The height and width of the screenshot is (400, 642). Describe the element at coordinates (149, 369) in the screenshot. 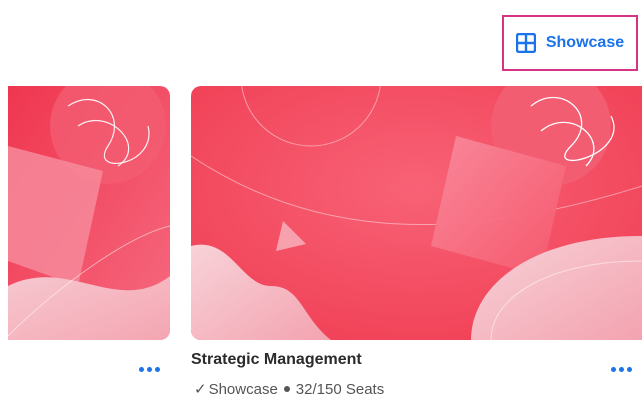

I see `card-left-more-button` at that location.